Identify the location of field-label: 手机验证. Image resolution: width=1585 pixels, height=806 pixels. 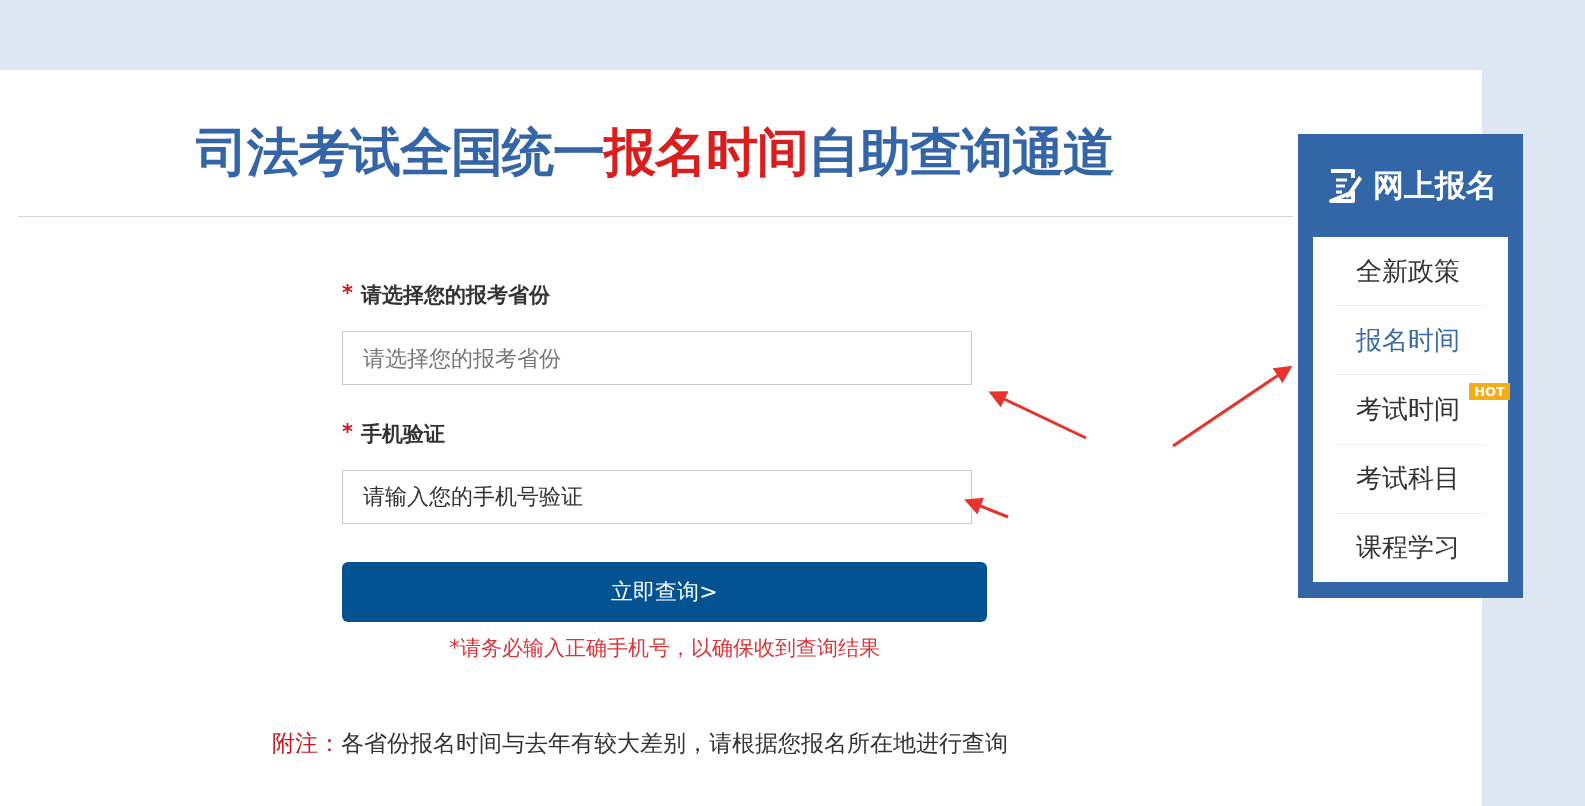
(403, 434).